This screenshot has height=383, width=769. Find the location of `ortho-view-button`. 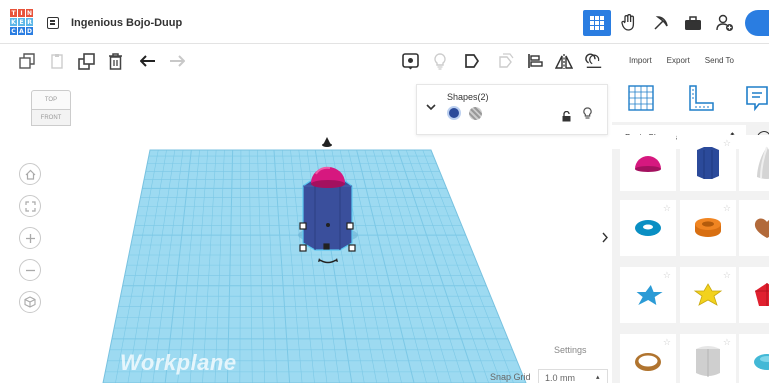

ortho-view-button is located at coordinates (30, 302).